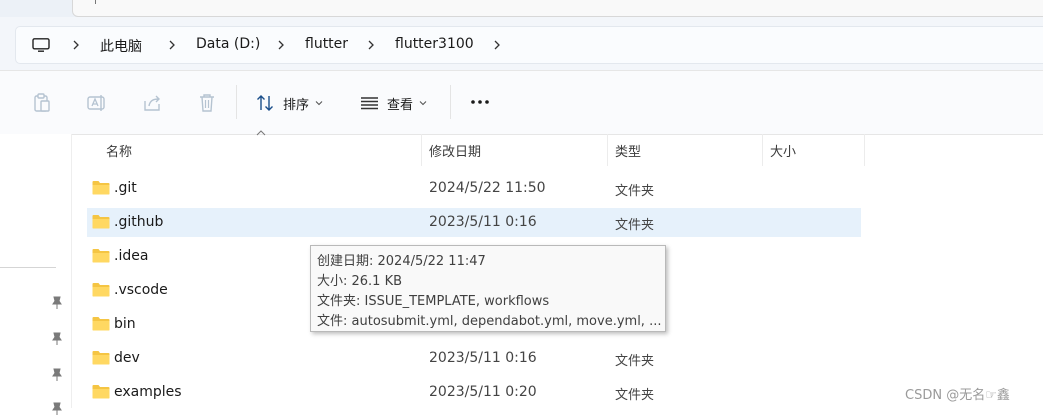 The height and width of the screenshot is (416, 1043). I want to click on view-label: 查看, so click(400, 105).